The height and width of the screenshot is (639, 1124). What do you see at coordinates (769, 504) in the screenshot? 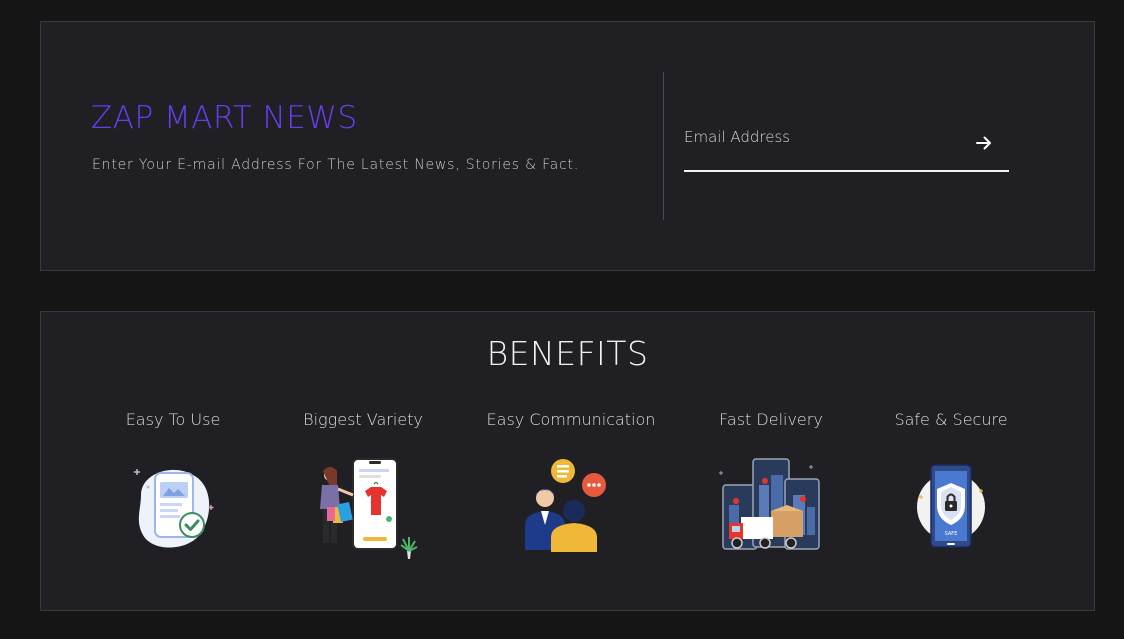
I see `delivery-truck-icon` at bounding box center [769, 504].